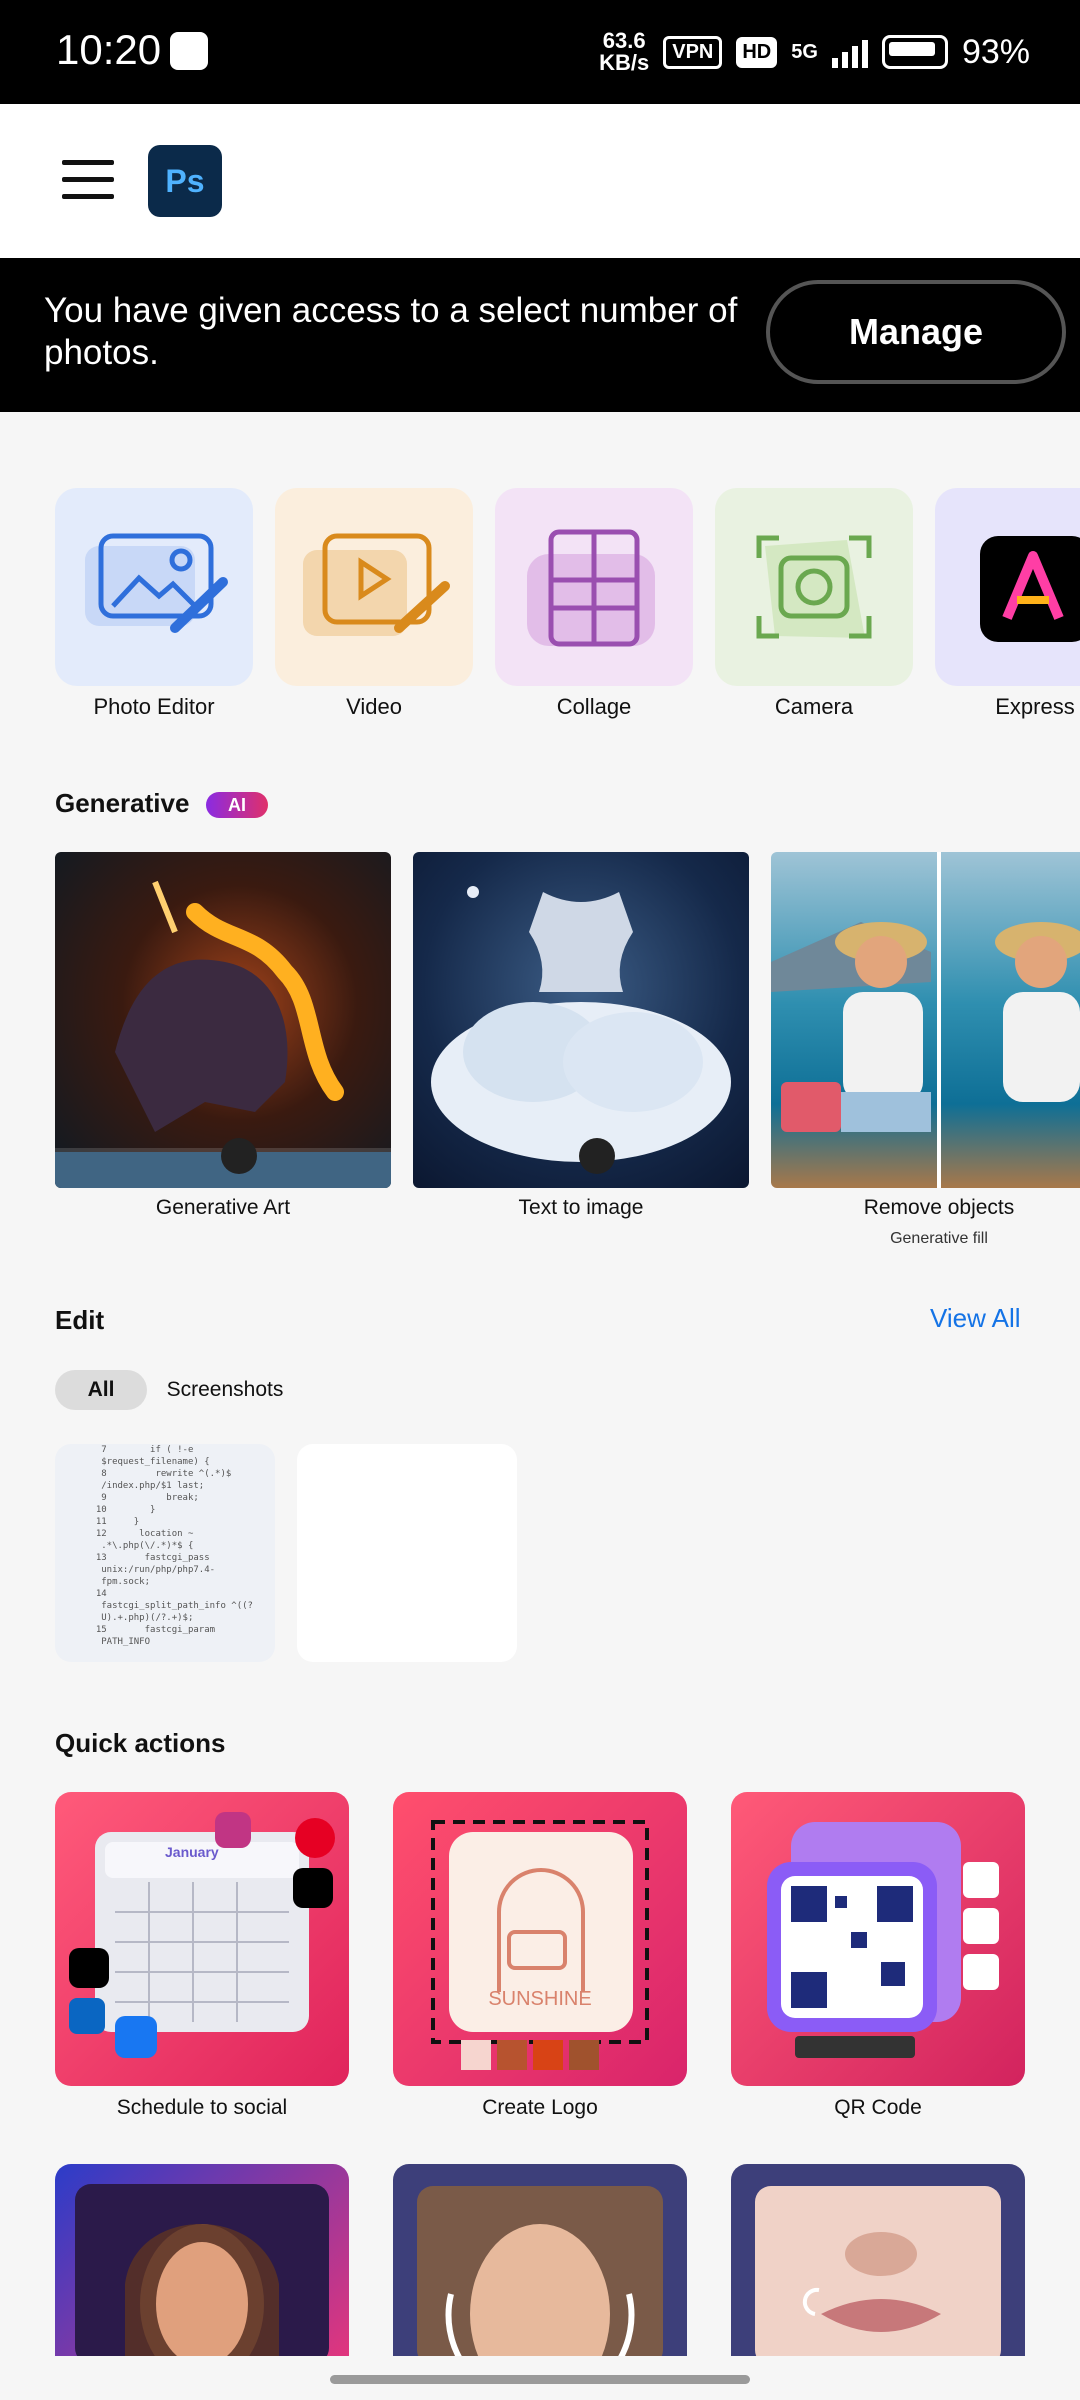 The image size is (1080, 2400). What do you see at coordinates (591, 588) in the screenshot?
I see `collage-icon` at bounding box center [591, 588].